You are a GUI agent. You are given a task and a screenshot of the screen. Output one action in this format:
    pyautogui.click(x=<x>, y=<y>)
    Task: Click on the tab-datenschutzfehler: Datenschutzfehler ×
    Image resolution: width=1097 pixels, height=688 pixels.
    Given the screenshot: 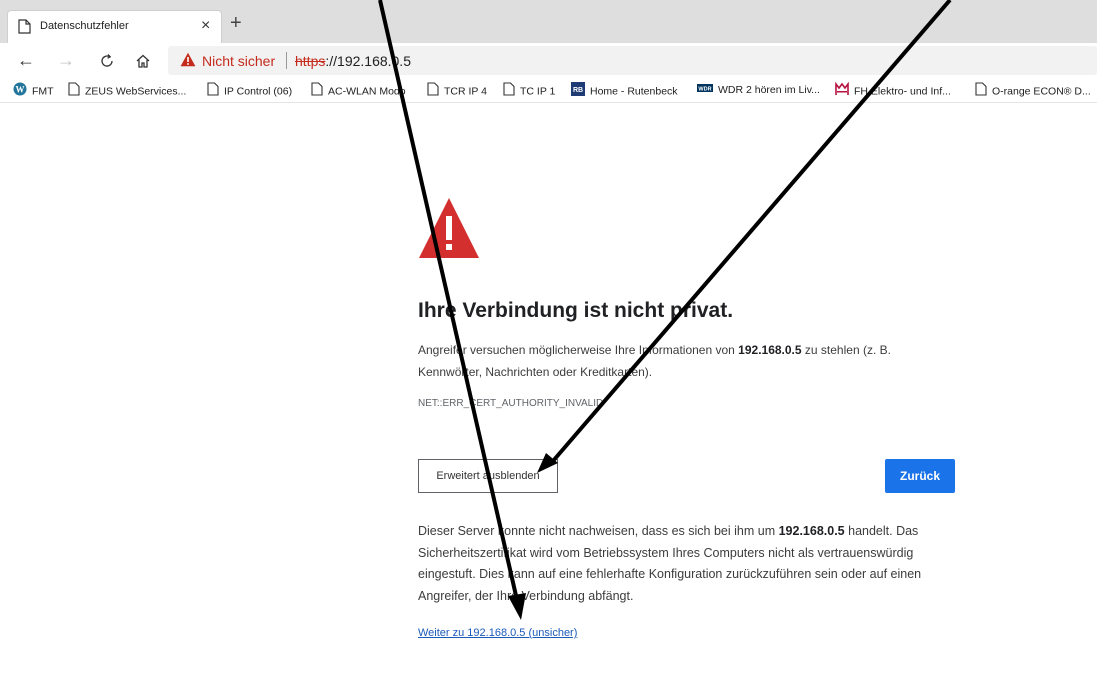 What is the action you would take?
    pyautogui.click(x=114, y=26)
    